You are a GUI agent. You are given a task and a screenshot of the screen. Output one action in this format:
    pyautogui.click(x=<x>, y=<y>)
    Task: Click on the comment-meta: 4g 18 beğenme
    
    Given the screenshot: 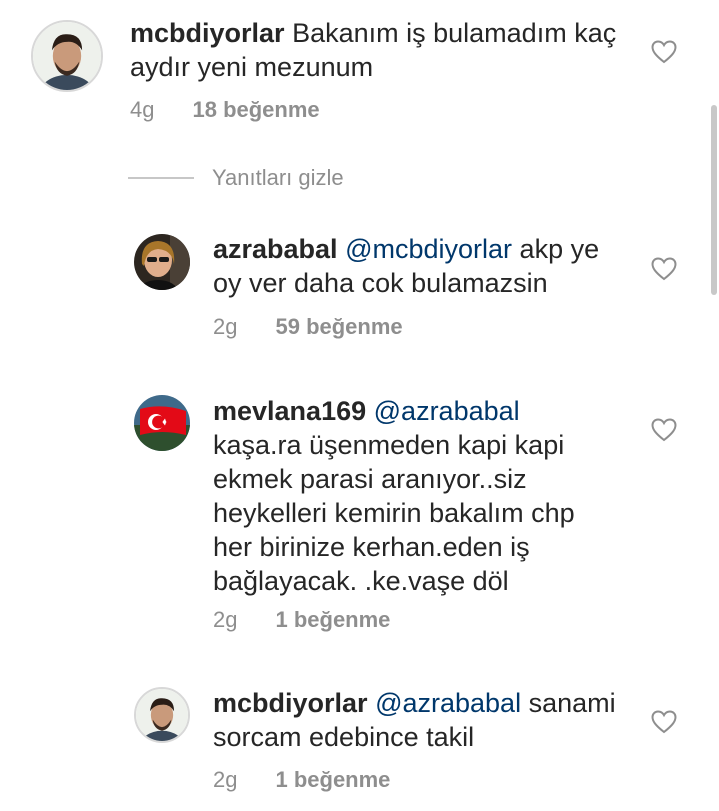 What is the action you would take?
    pyautogui.click(x=225, y=110)
    